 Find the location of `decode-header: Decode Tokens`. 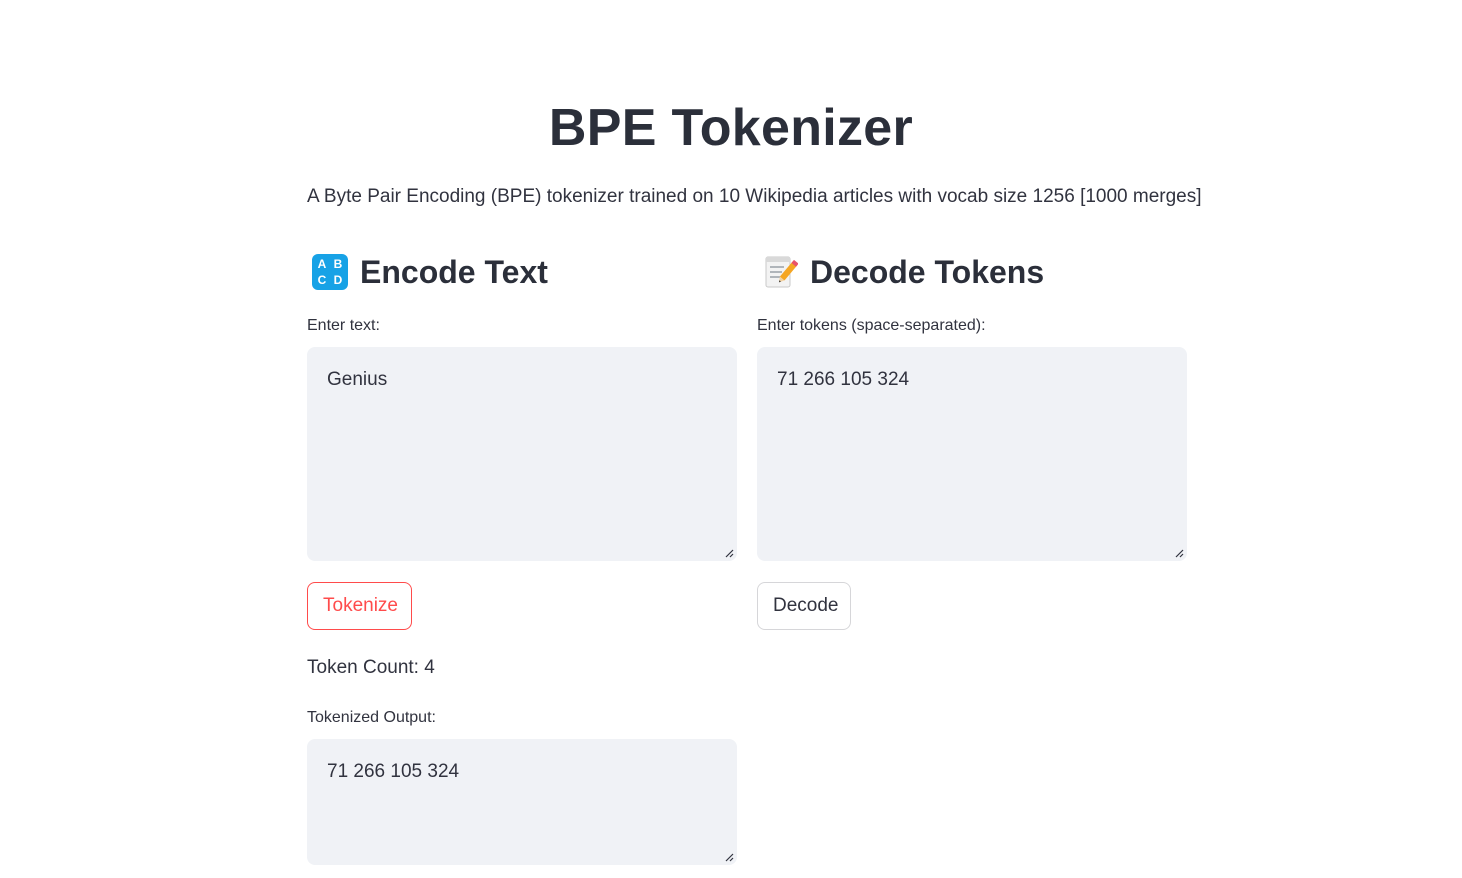

decode-header: Decode Tokens is located at coordinates (974, 272).